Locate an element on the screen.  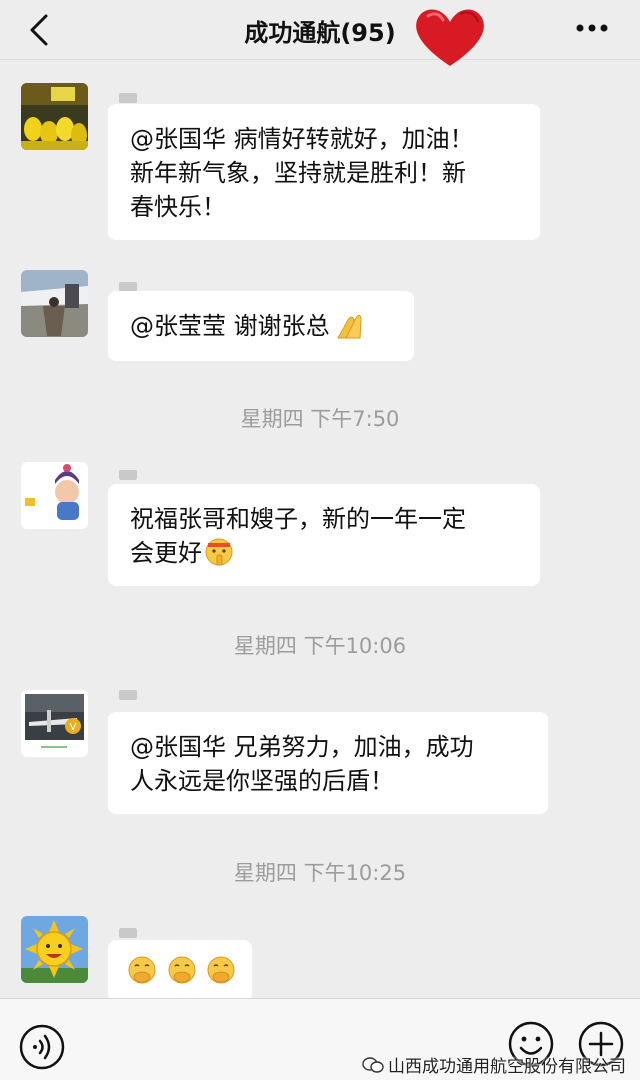
watermark: 山西成功通用航空股份有限公司 is located at coordinates (494, 1064).